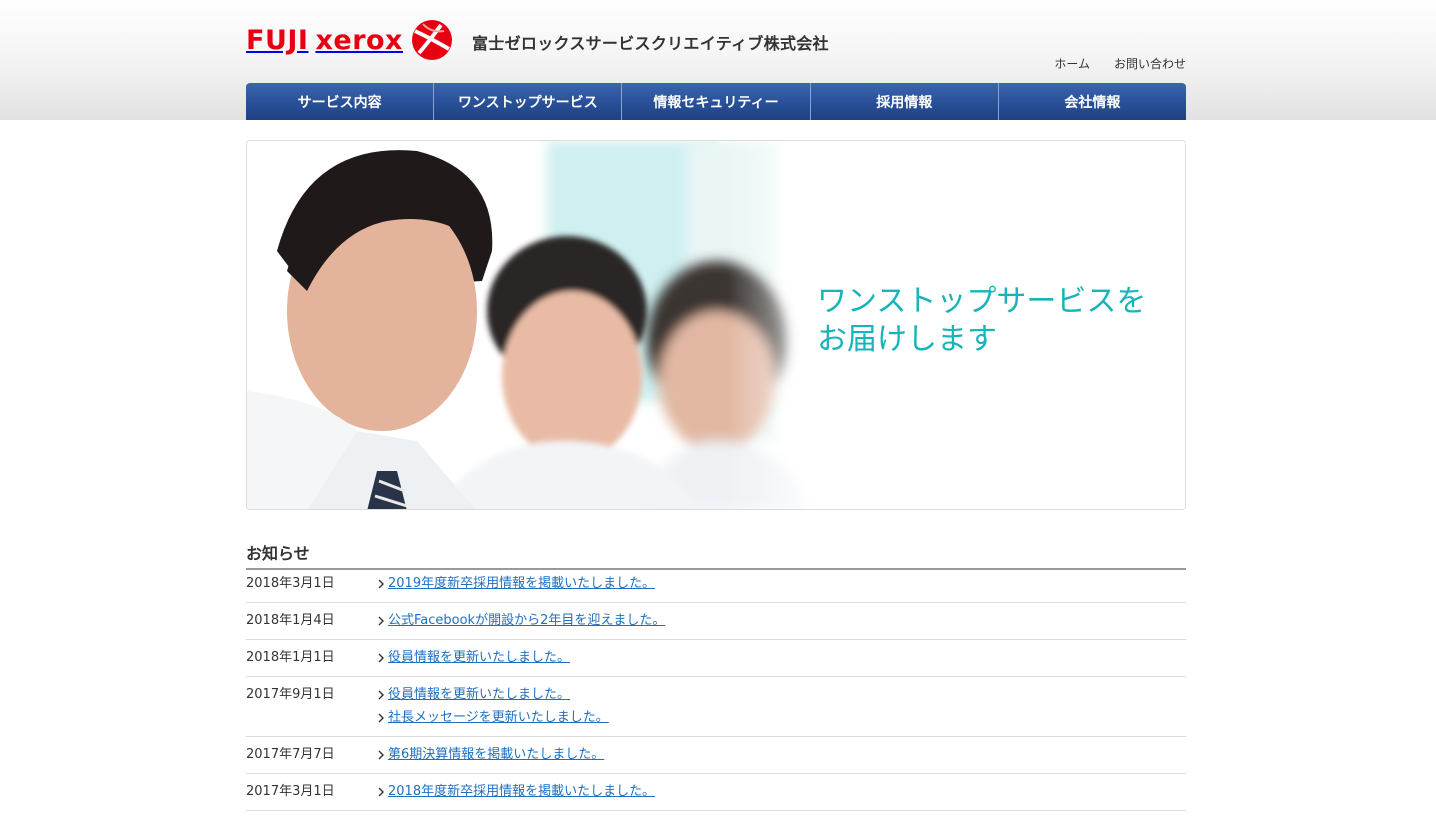  What do you see at coordinates (528, 101) in the screenshot?
I see `nav-item-one-stop-service: ワンストップサービス` at bounding box center [528, 101].